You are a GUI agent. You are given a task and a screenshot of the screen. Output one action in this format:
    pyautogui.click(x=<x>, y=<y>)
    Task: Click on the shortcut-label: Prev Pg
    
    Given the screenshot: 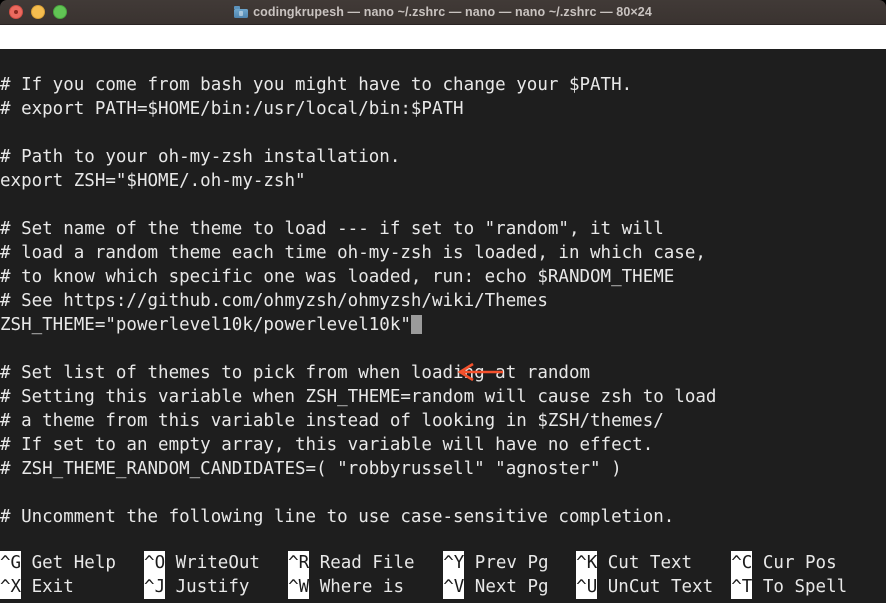 What is the action you would take?
    pyautogui.click(x=506, y=563)
    